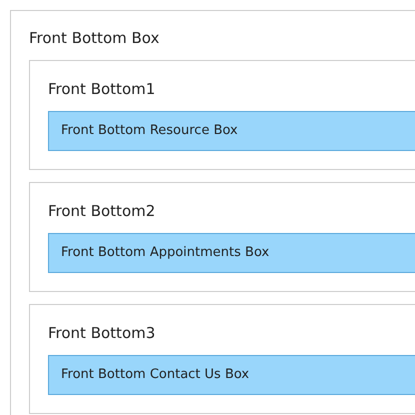 The width and height of the screenshot is (415, 415). What do you see at coordinates (94, 38) in the screenshot?
I see `panel-title: Front Bottom Box` at bounding box center [94, 38].